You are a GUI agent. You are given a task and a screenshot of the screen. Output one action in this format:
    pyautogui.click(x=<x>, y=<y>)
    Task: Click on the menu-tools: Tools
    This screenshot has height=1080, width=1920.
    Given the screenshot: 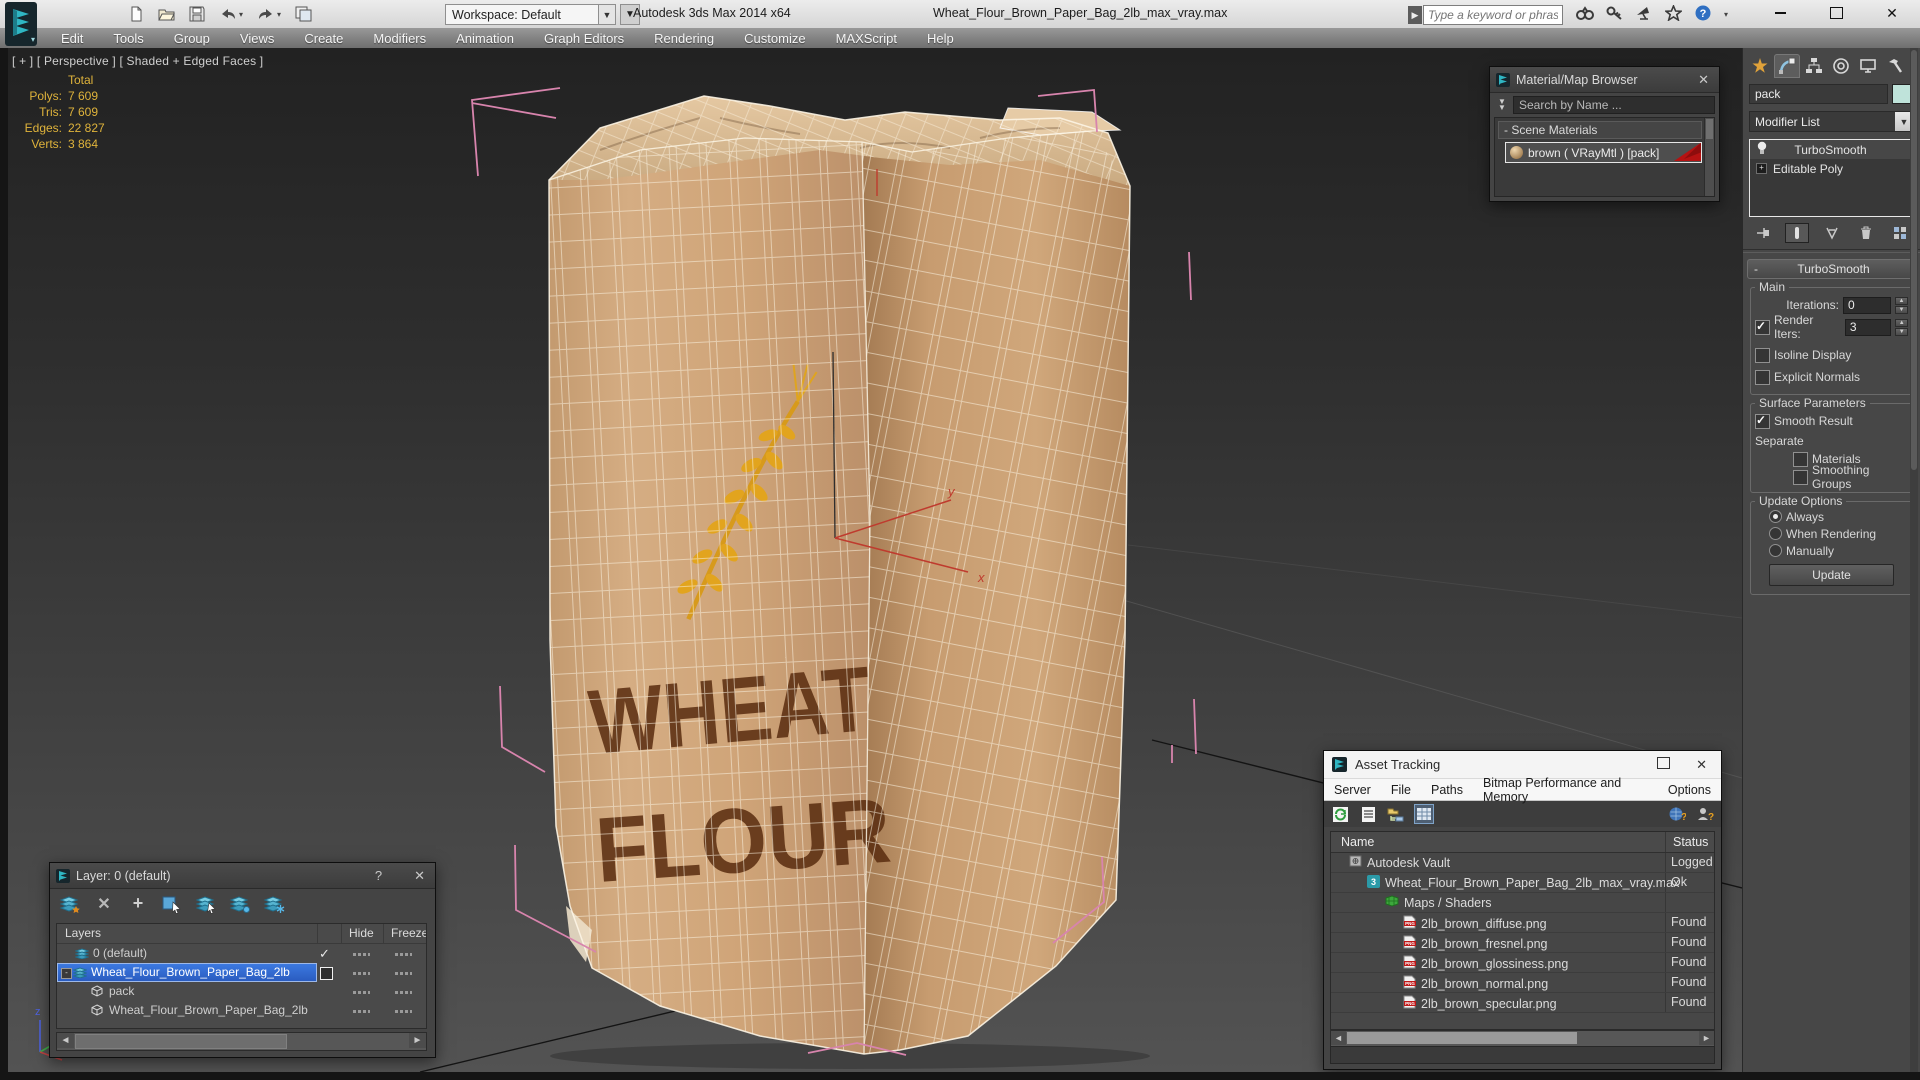 What is the action you would take?
    pyautogui.click(x=128, y=38)
    